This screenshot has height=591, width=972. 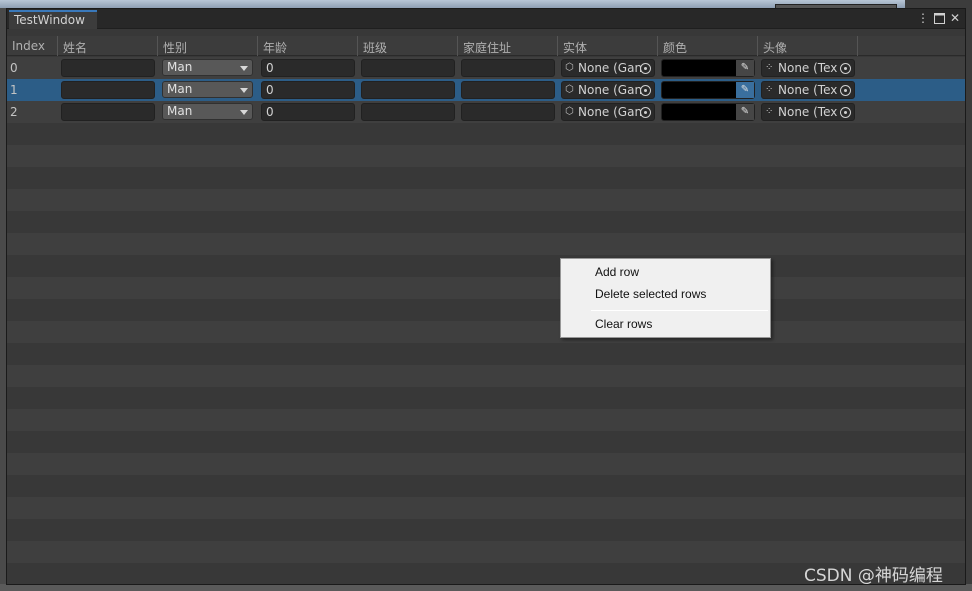 What do you see at coordinates (14, 90) in the screenshot?
I see `row-index: 1` at bounding box center [14, 90].